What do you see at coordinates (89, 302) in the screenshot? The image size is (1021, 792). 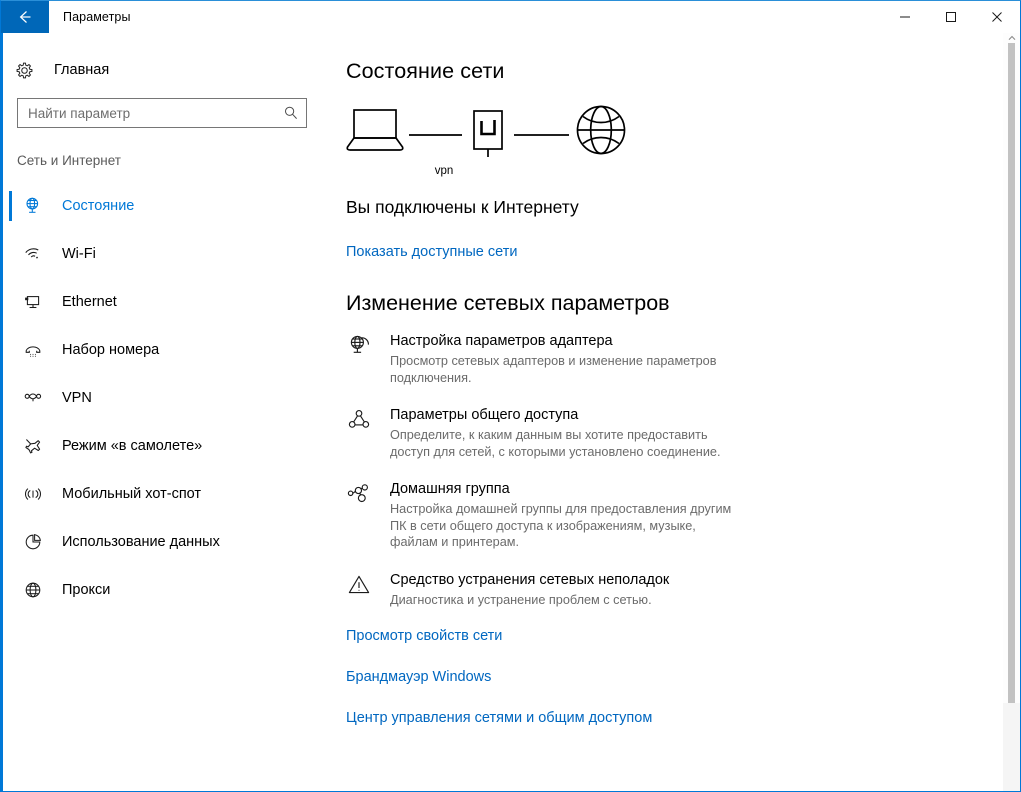 I see `sidebar-item-label: Ethernet` at bounding box center [89, 302].